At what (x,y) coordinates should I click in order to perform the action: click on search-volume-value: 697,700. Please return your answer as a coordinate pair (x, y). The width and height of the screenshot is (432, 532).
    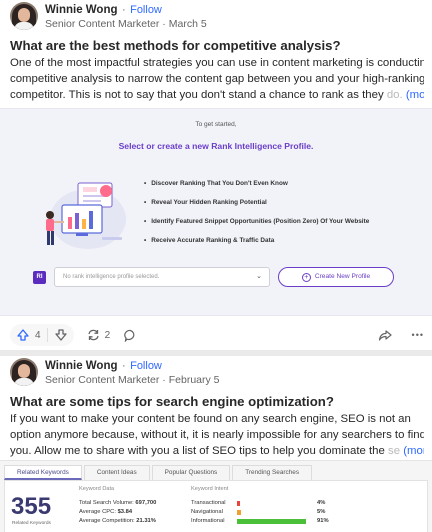
    Looking at the image, I should click on (146, 503).